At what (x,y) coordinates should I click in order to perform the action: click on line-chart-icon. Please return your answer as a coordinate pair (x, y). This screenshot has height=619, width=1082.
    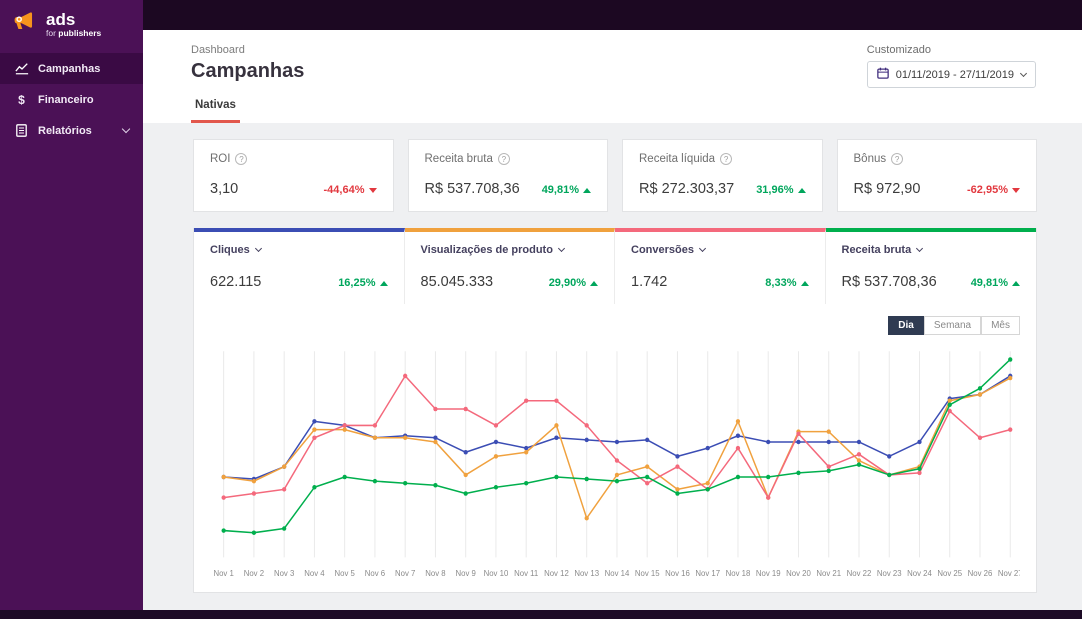
    Looking at the image, I should click on (21, 68).